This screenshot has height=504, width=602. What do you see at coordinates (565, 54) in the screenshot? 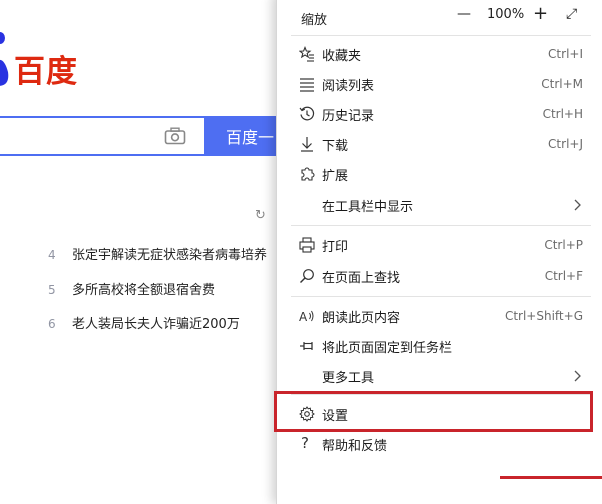
I see `menu-item-shortcut: Ctrl+I` at bounding box center [565, 54].